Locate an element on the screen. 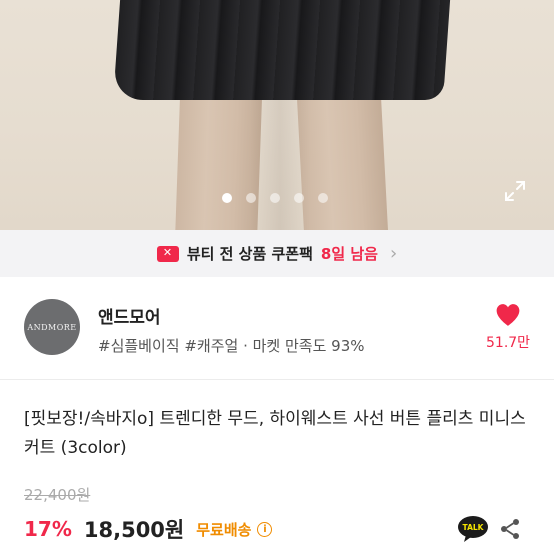  share-icon is located at coordinates (510, 529).